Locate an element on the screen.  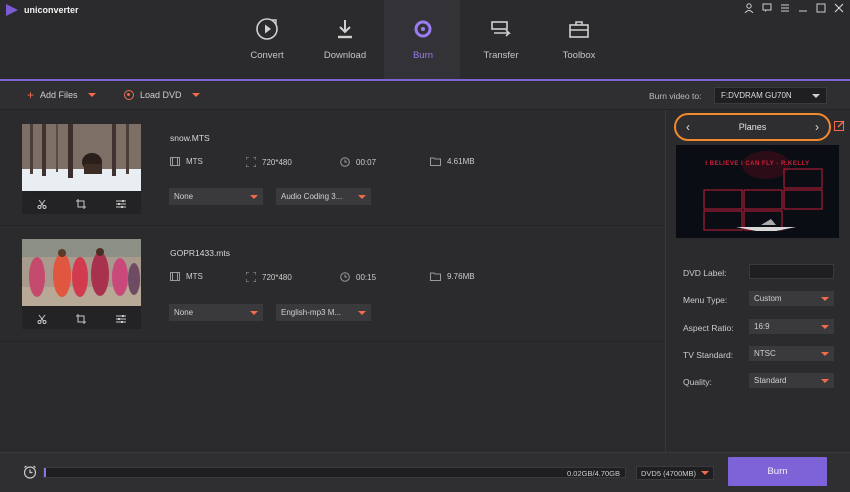
schedule-clock-icon is located at coordinates (30, 473).